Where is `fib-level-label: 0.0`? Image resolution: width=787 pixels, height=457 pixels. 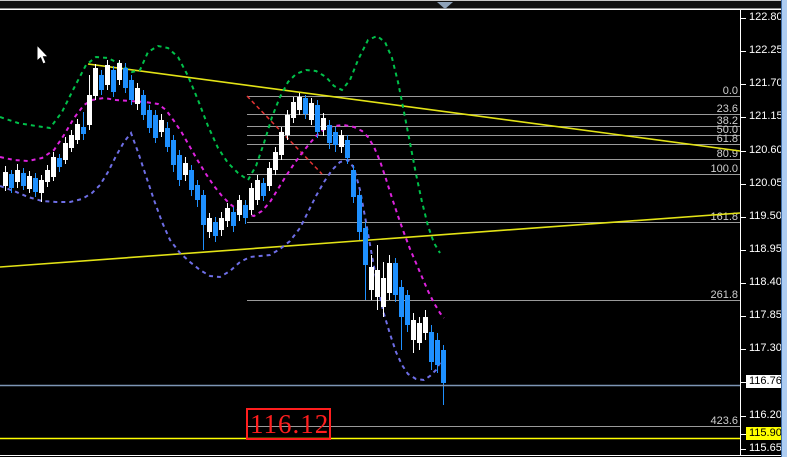
fib-level-label: 0.0 is located at coordinates (730, 91).